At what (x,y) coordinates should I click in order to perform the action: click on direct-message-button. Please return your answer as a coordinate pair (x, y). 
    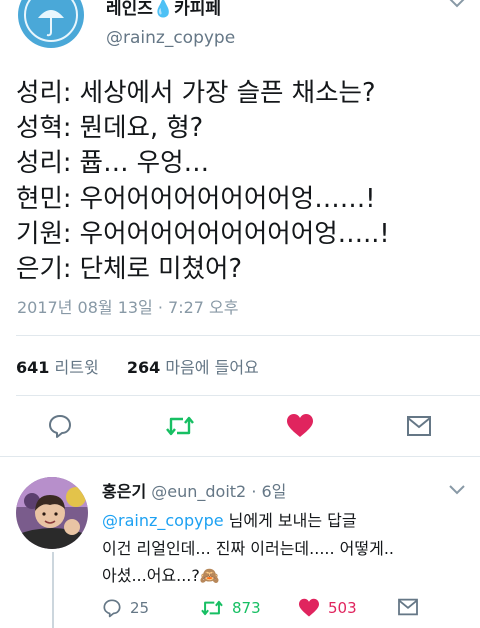
    Looking at the image, I should click on (419, 426).